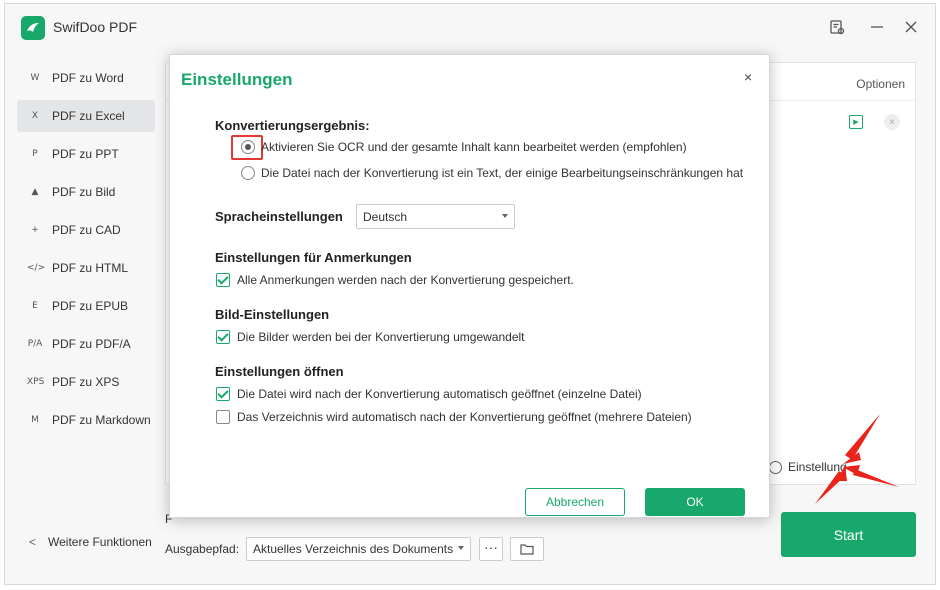  Describe the element at coordinates (248, 173) in the screenshot. I see `radio-text` at that location.